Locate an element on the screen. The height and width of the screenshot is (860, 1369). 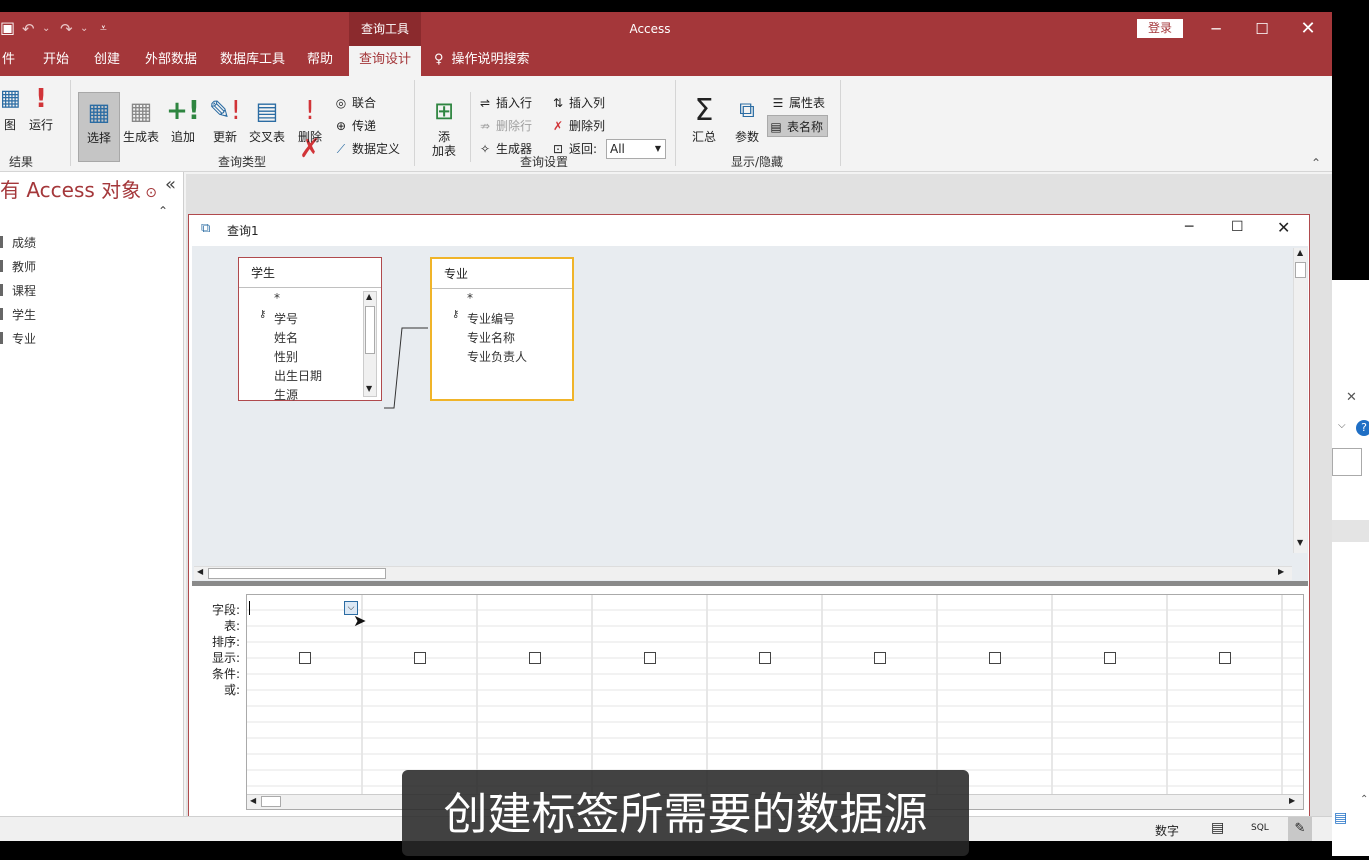
customize-qat-icon: ⩡ is located at coordinates (103, 28).